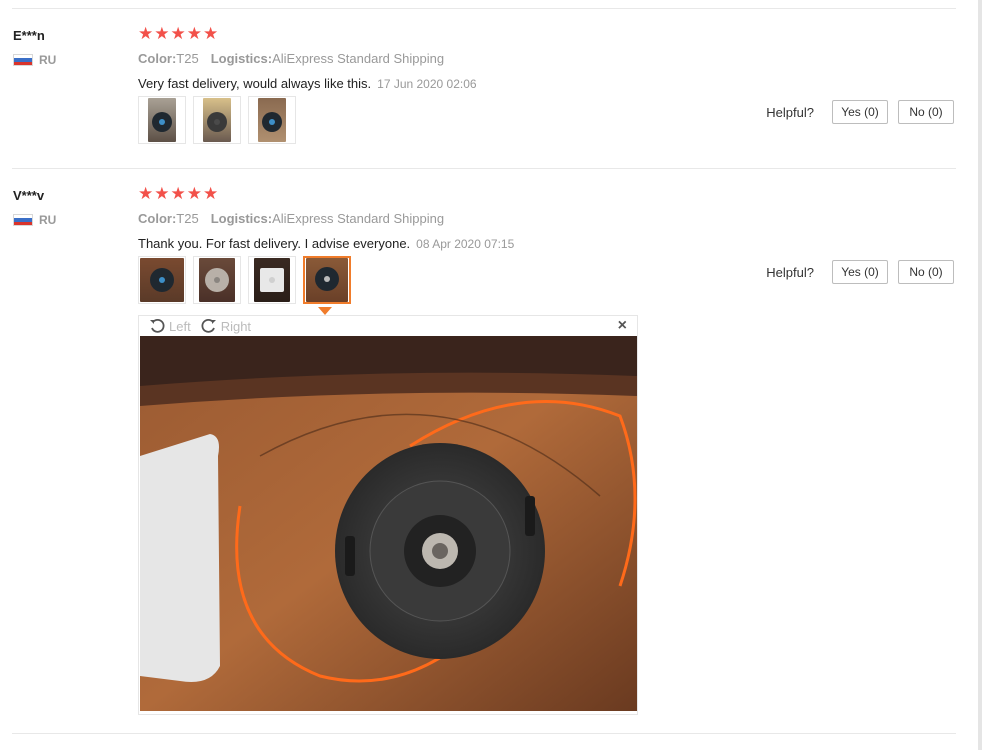 The height and width of the screenshot is (750, 982). Describe the element at coordinates (208, 325) in the screenshot. I see `rotate-right-icon` at that location.